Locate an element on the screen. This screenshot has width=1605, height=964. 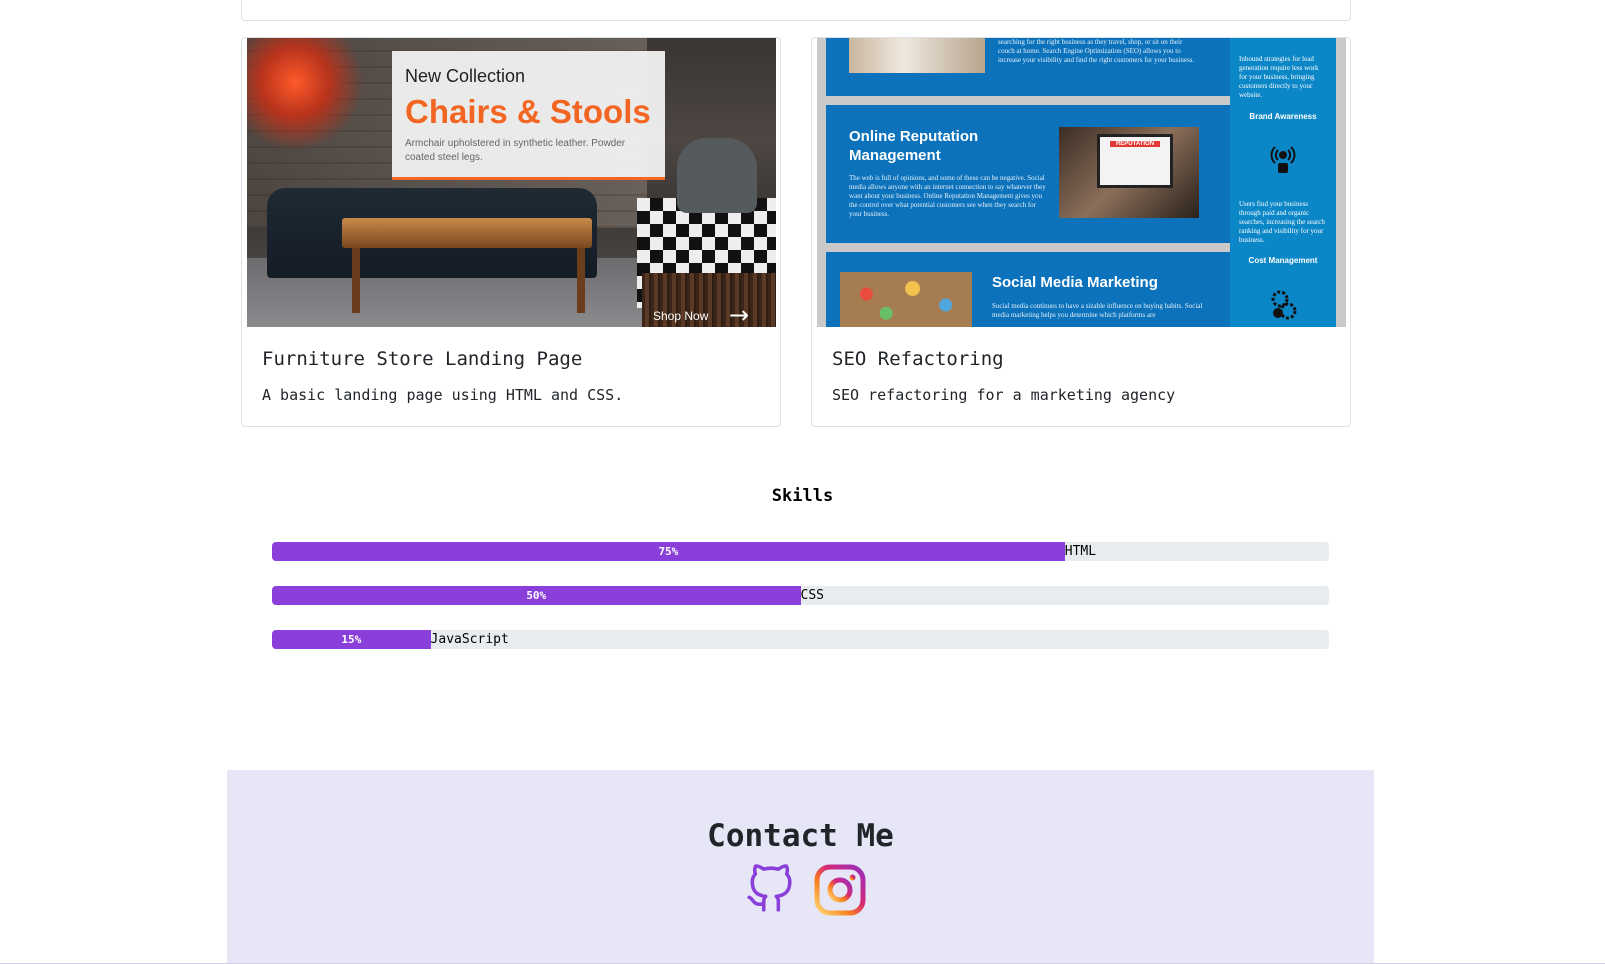
project-title: SEO Refactoring is located at coordinates (918, 359).